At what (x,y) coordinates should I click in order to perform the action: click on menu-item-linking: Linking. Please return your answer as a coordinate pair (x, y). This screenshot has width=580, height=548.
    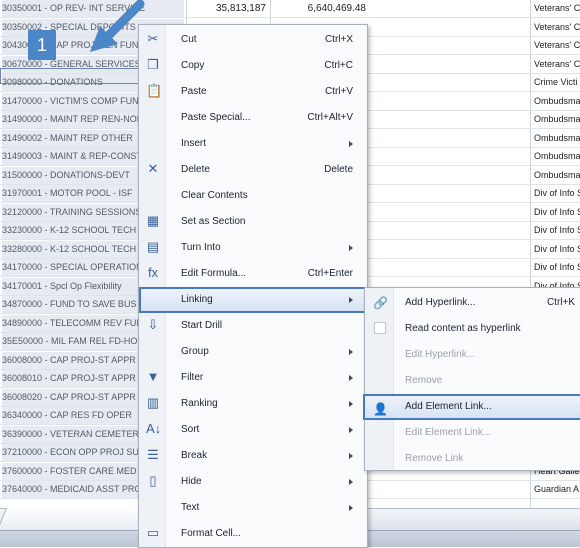
    Looking at the image, I should click on (253, 300).